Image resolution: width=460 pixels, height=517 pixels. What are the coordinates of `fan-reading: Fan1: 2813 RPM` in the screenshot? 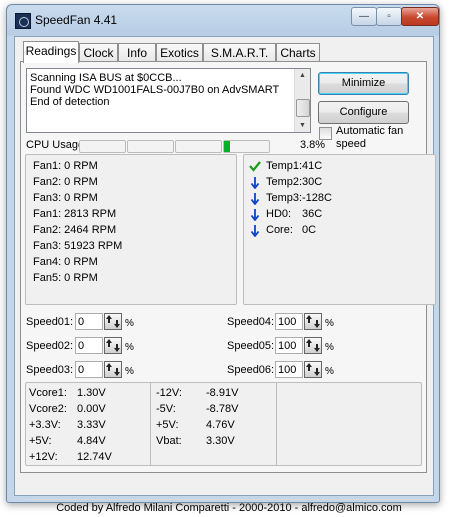 It's located at (75, 214).